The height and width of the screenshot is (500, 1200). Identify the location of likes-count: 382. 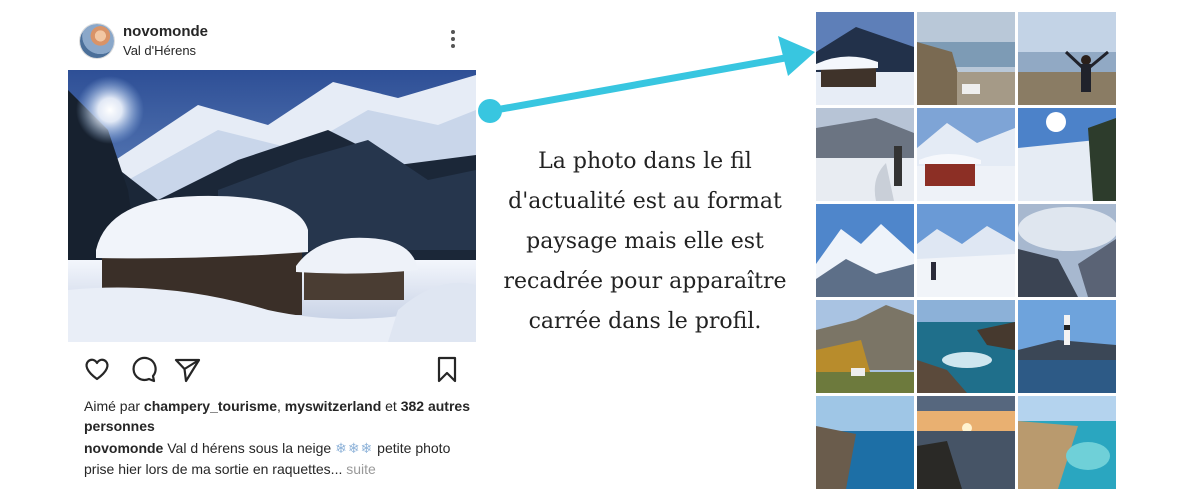
(412, 406).